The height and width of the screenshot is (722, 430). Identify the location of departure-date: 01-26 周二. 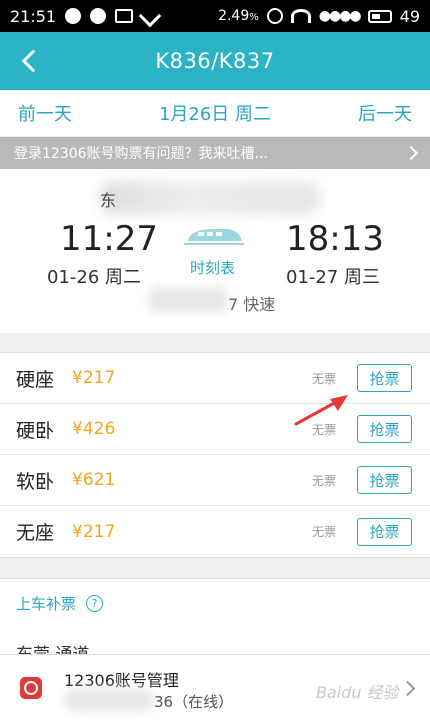
(94, 277).